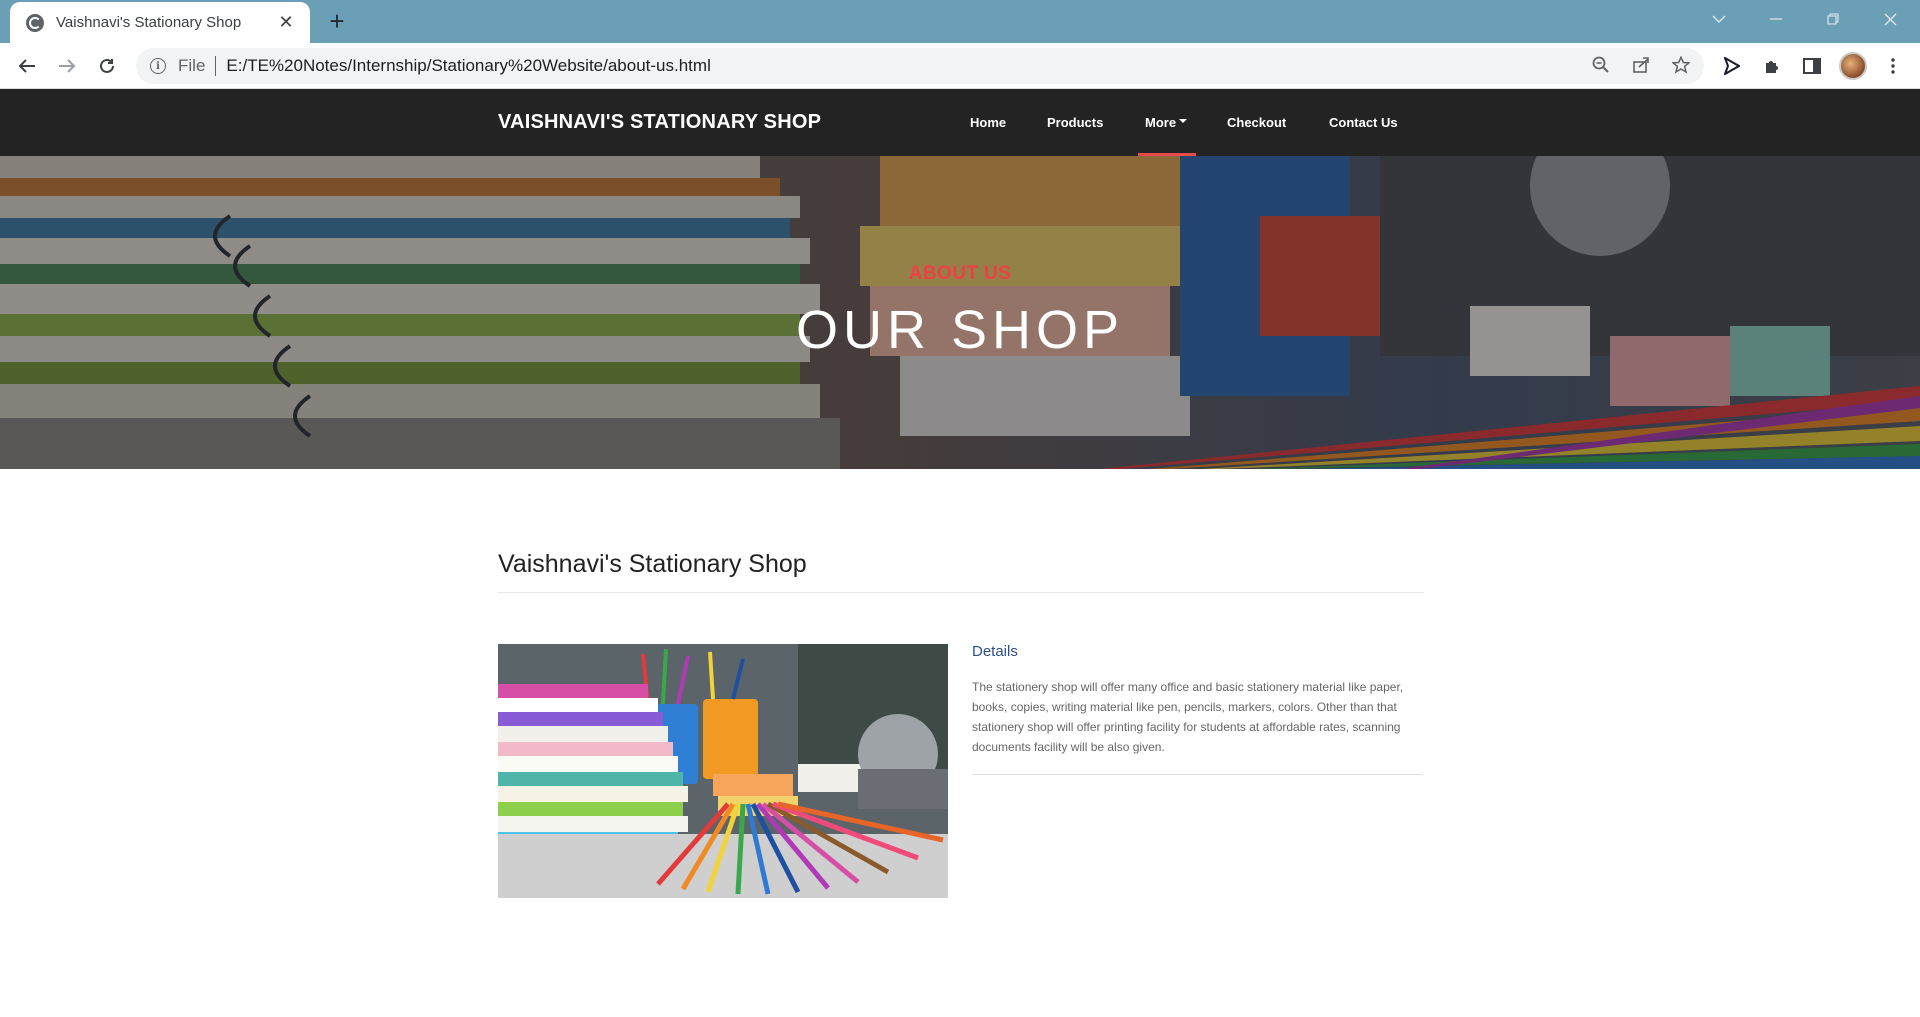 The width and height of the screenshot is (1920, 1017). What do you see at coordinates (1812, 66) in the screenshot?
I see `sidepanel-icon` at bounding box center [1812, 66].